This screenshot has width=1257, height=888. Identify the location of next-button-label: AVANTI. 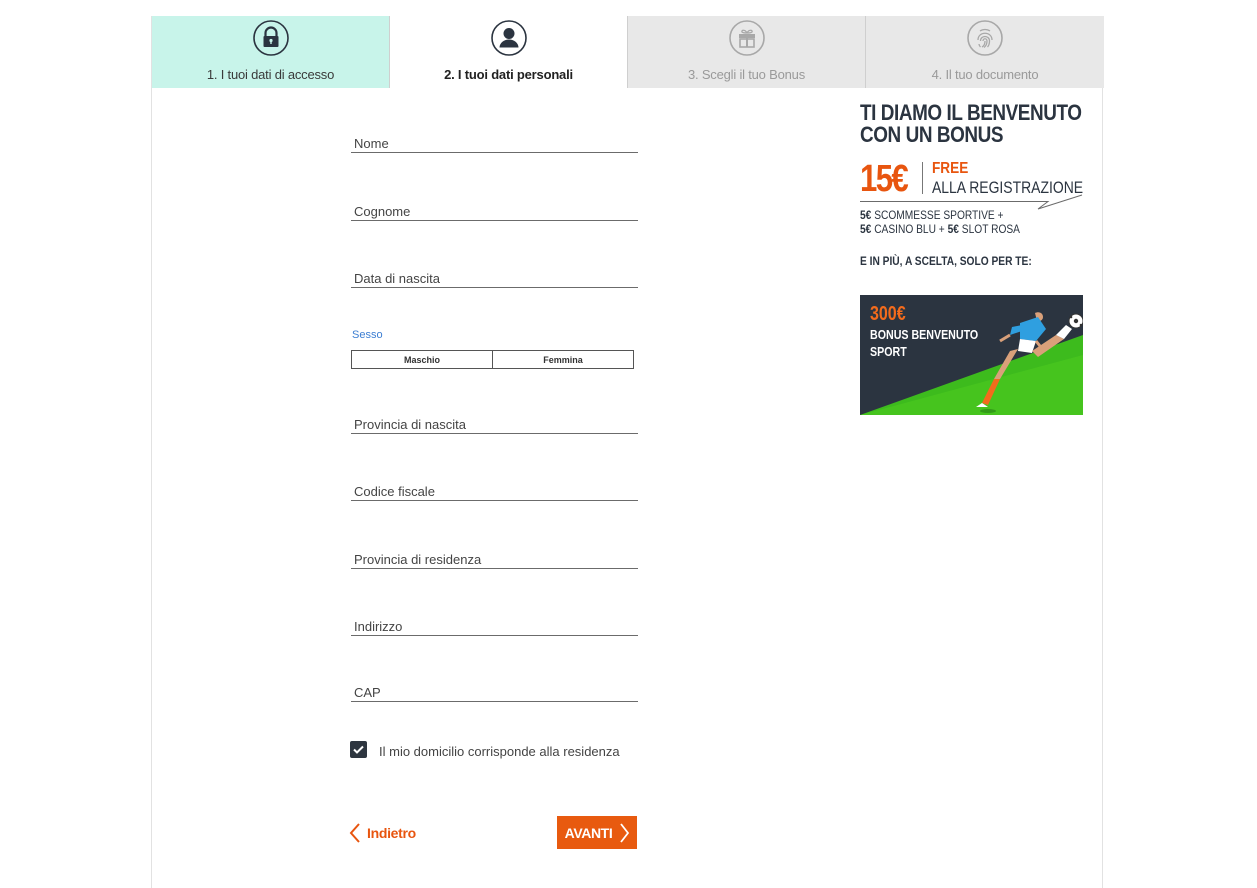
(588, 832).